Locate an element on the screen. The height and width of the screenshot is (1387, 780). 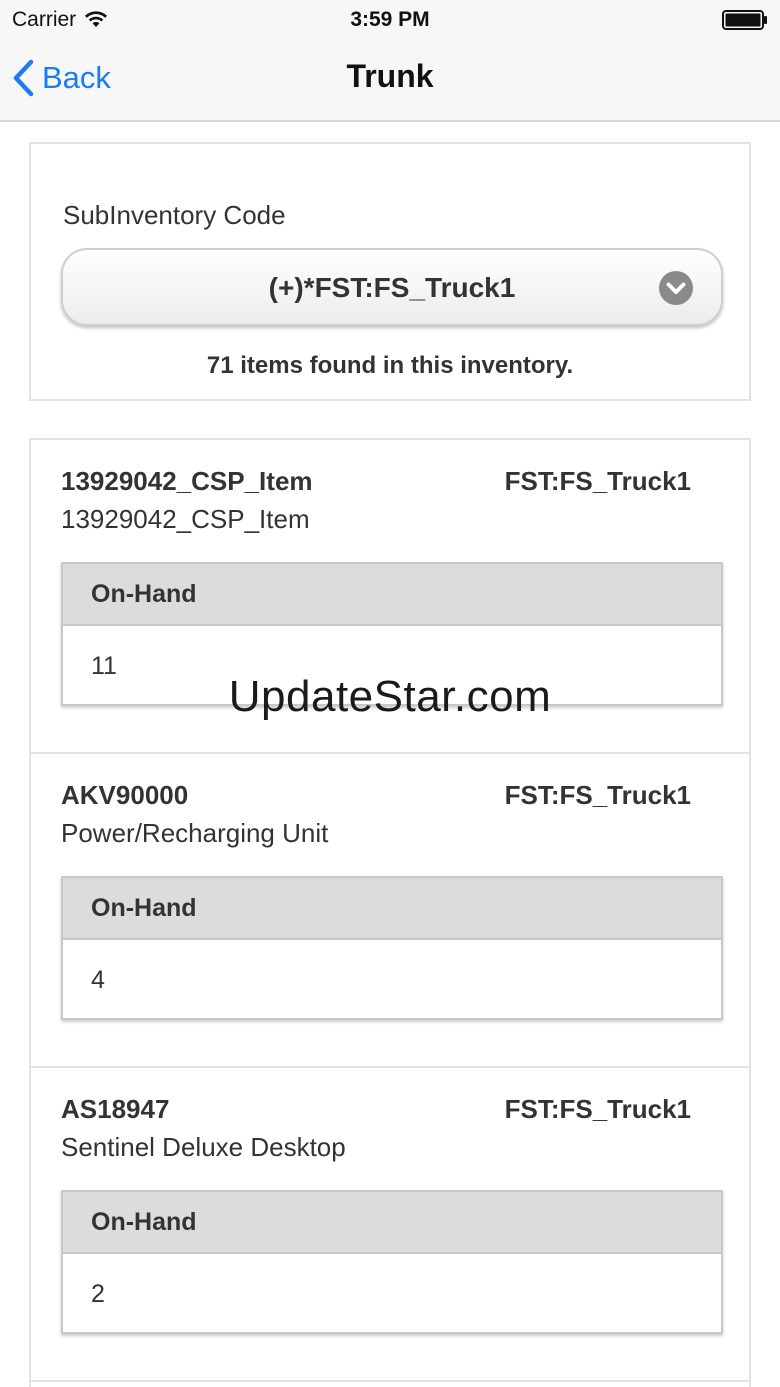
subinventory-select: (+)*FST:FS_Truck1 is located at coordinates (392, 287).